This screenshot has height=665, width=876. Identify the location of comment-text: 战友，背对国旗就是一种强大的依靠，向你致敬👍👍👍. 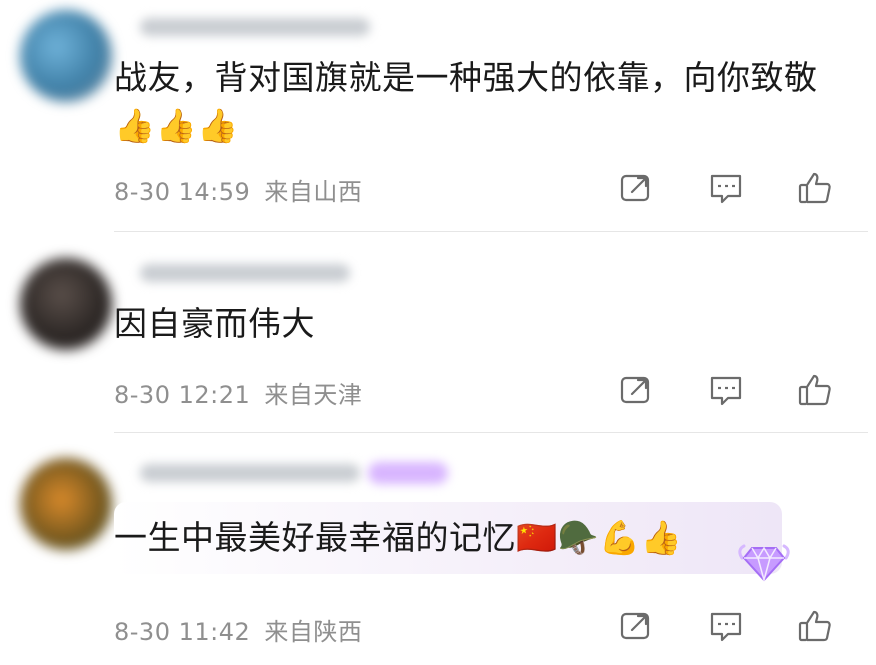
(466, 101).